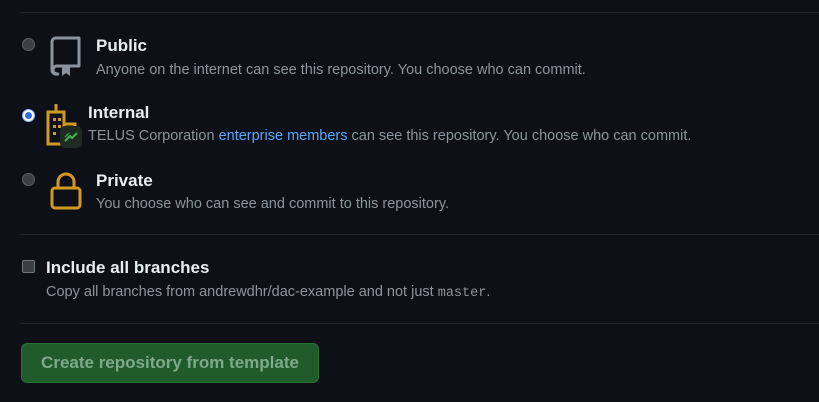 The height and width of the screenshot is (402, 819). What do you see at coordinates (28, 266) in the screenshot?
I see `include-branches-checkbox` at bounding box center [28, 266].